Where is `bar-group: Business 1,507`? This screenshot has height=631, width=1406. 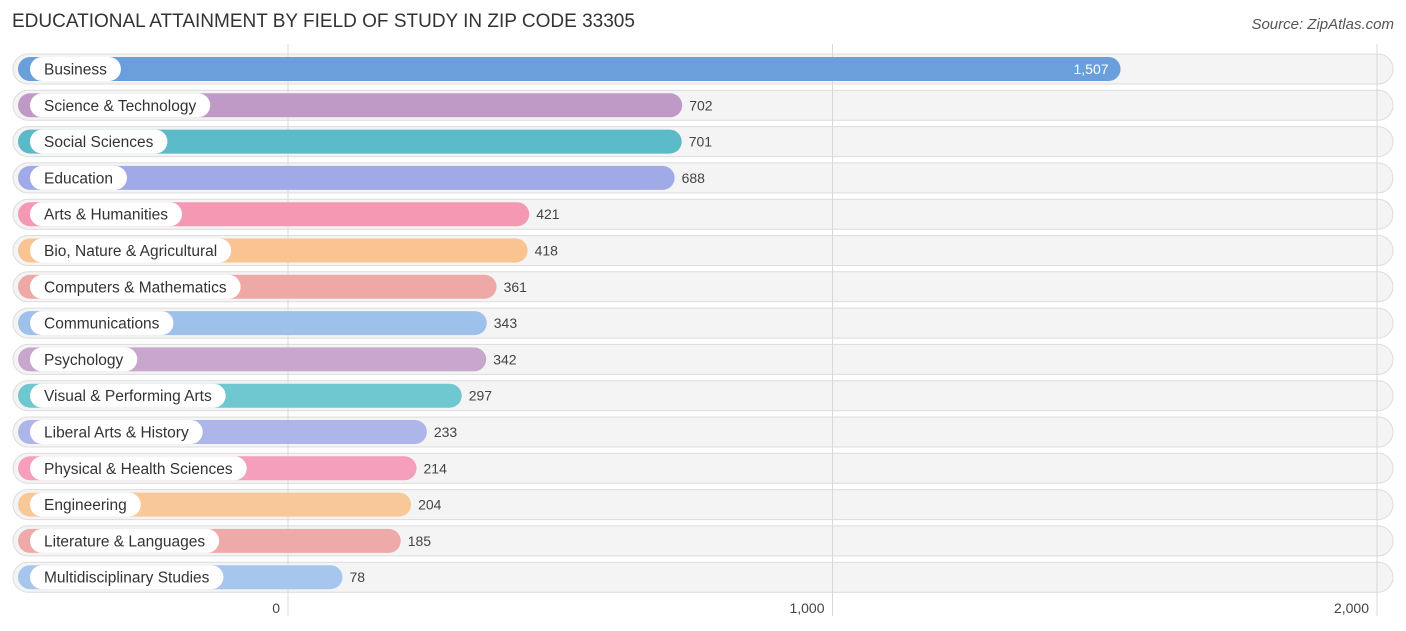
bar-group: Business 1,507 is located at coordinates (569, 69).